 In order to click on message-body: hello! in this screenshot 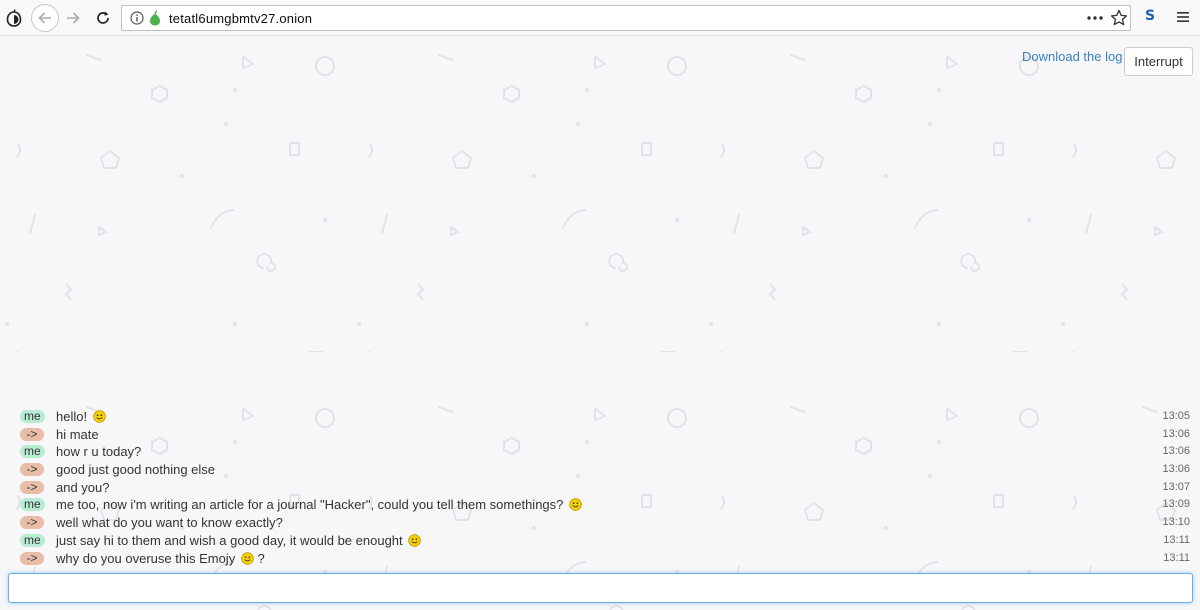, I will do `click(72, 416)`.